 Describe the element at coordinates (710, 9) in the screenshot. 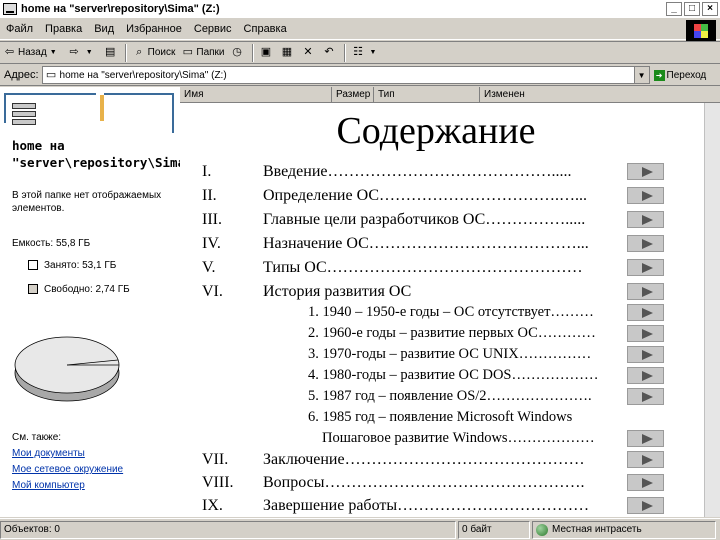

I see `close-button: ×` at that location.